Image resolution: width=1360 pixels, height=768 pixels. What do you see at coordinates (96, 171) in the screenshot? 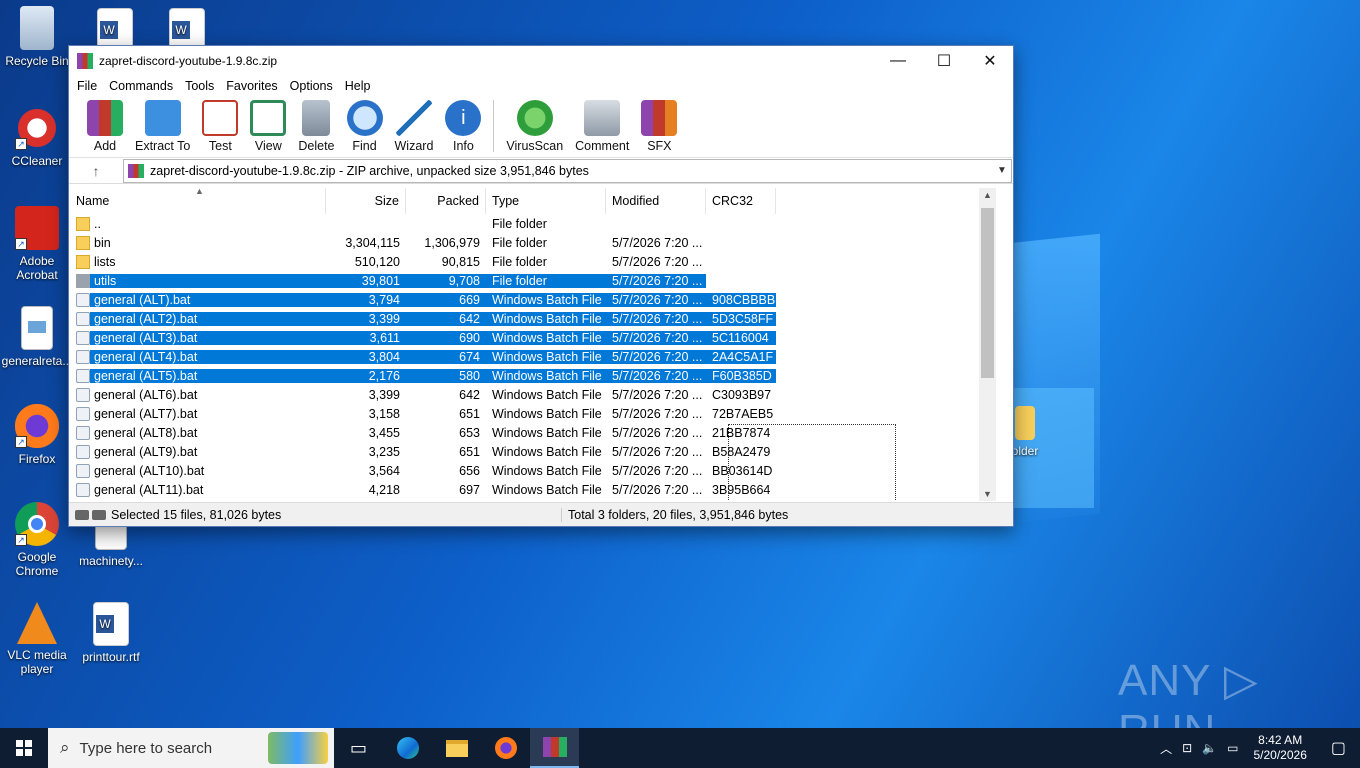
I see `up-arrow-icon: ↑` at bounding box center [96, 171].